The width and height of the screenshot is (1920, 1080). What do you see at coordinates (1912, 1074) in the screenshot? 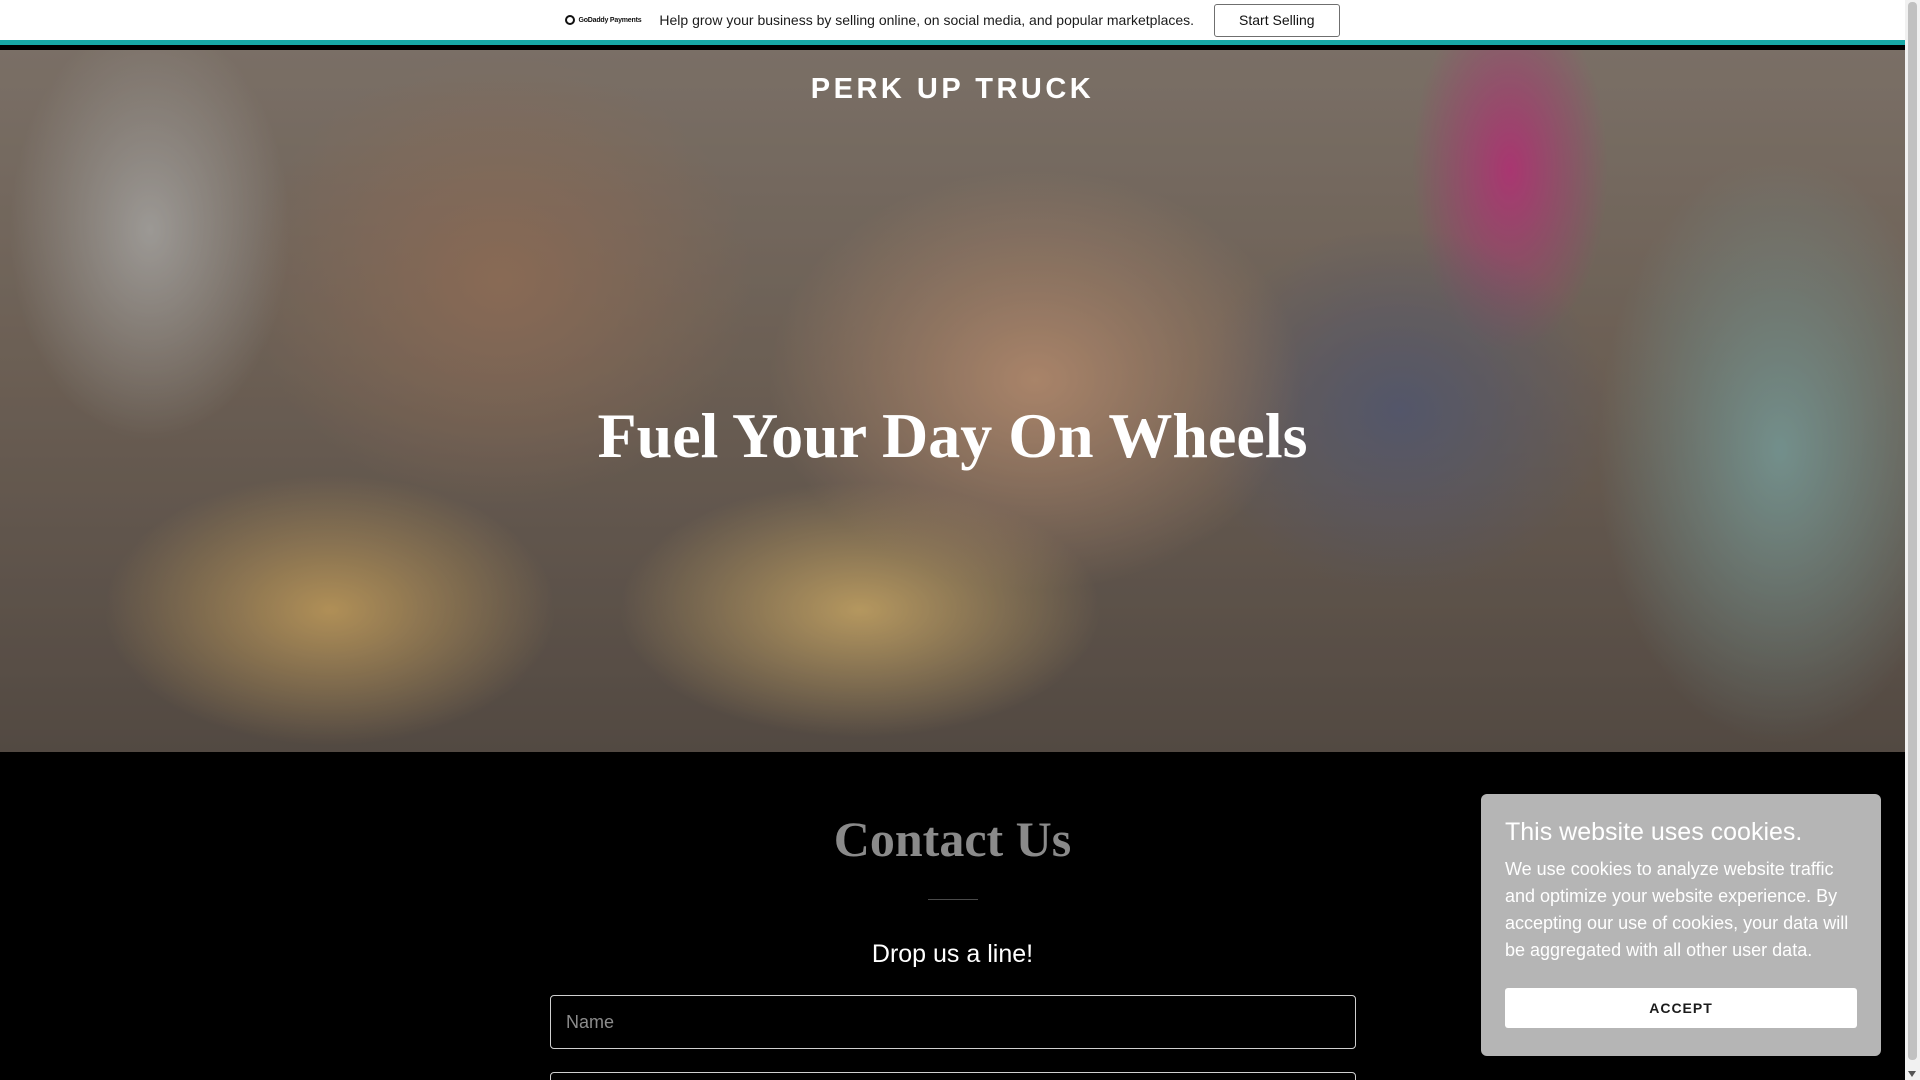
I see `scroll-down-icon` at bounding box center [1912, 1074].